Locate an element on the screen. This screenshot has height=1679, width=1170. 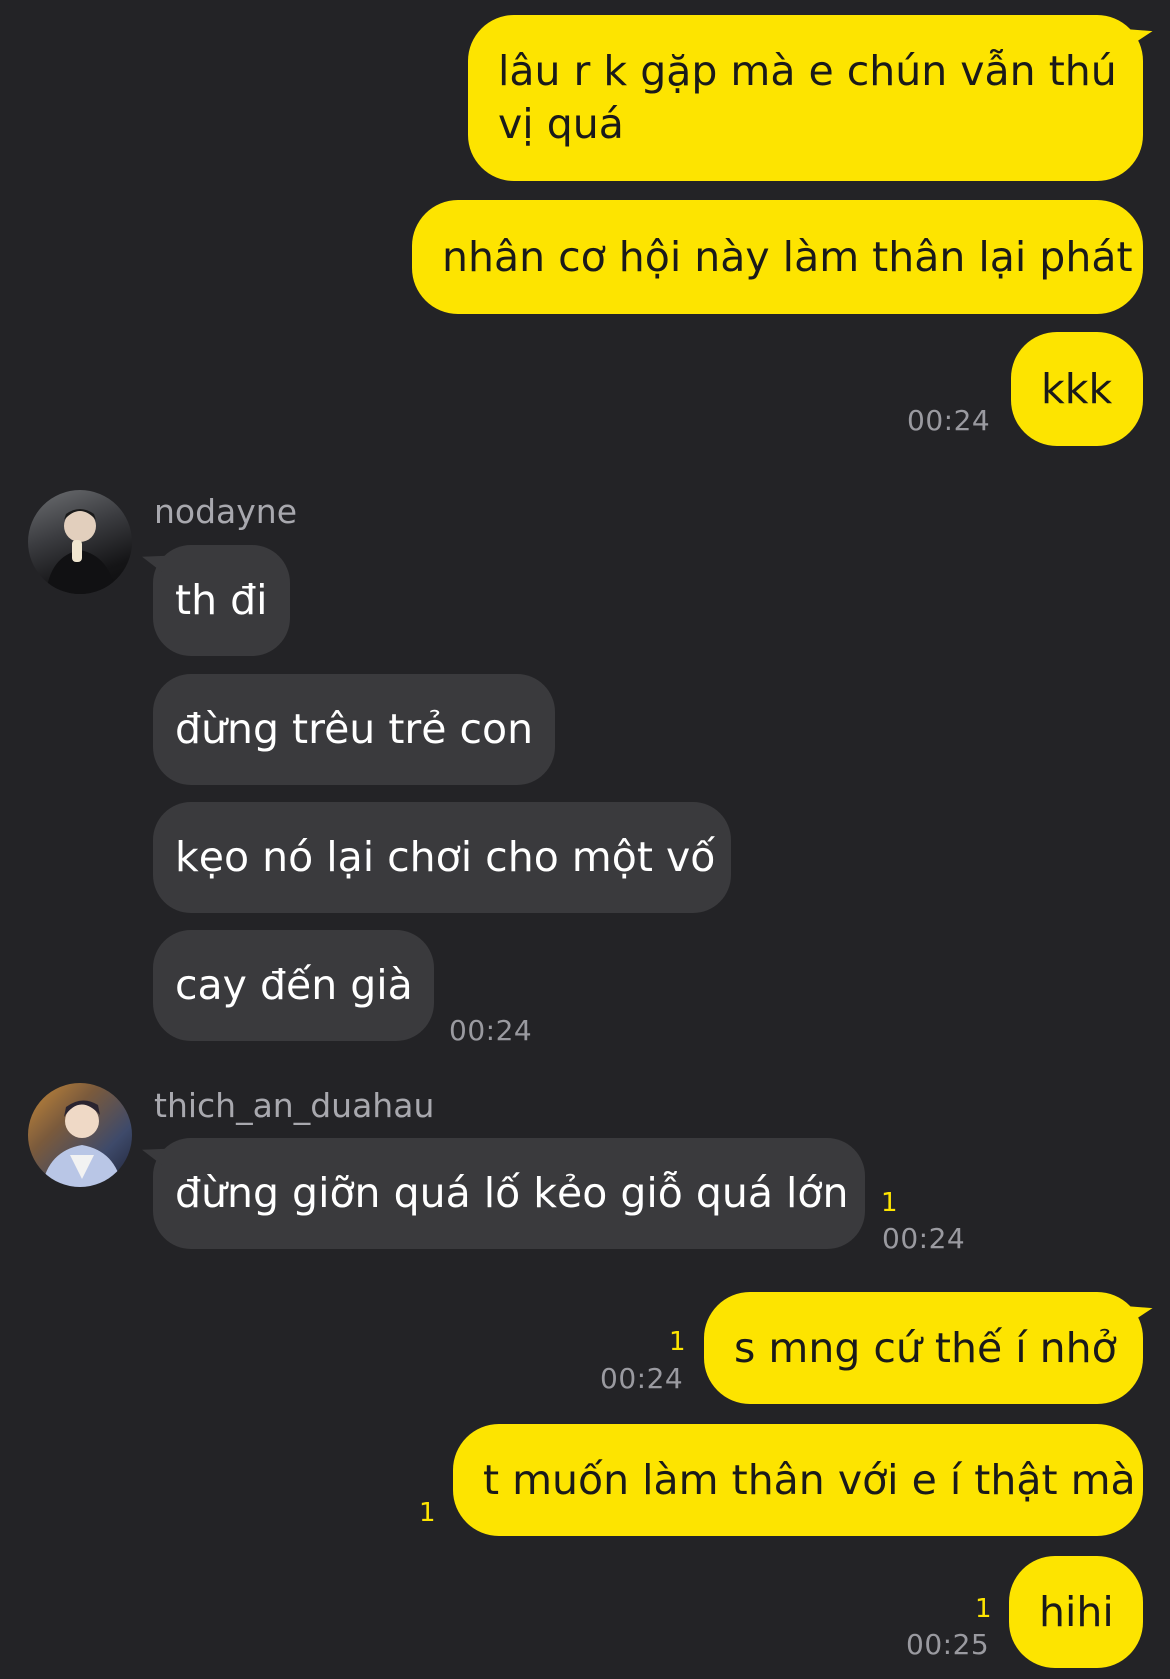
message-text: cay đến già is located at coordinates (294, 985).